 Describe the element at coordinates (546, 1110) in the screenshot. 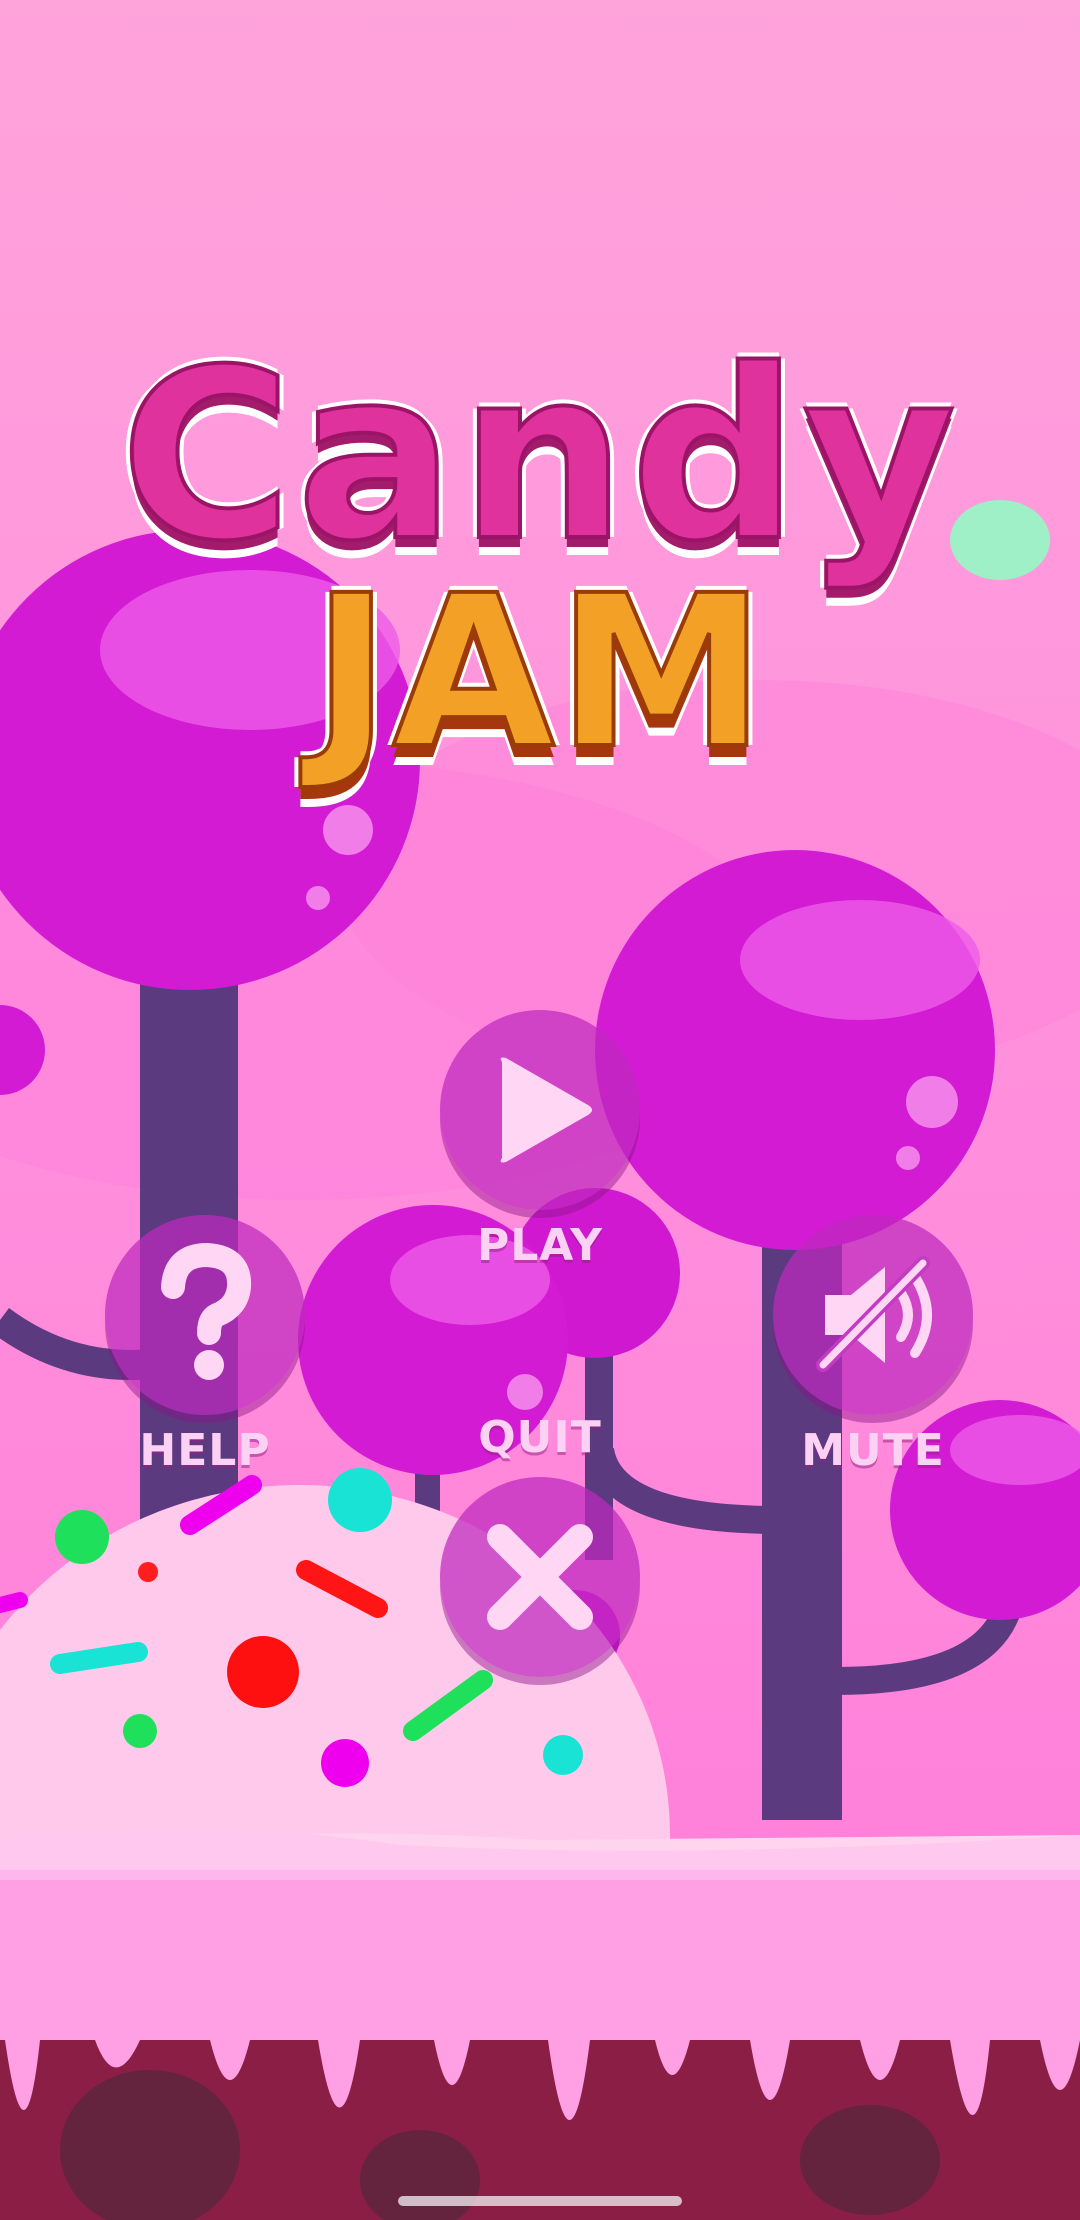

I see `play-icon` at that location.